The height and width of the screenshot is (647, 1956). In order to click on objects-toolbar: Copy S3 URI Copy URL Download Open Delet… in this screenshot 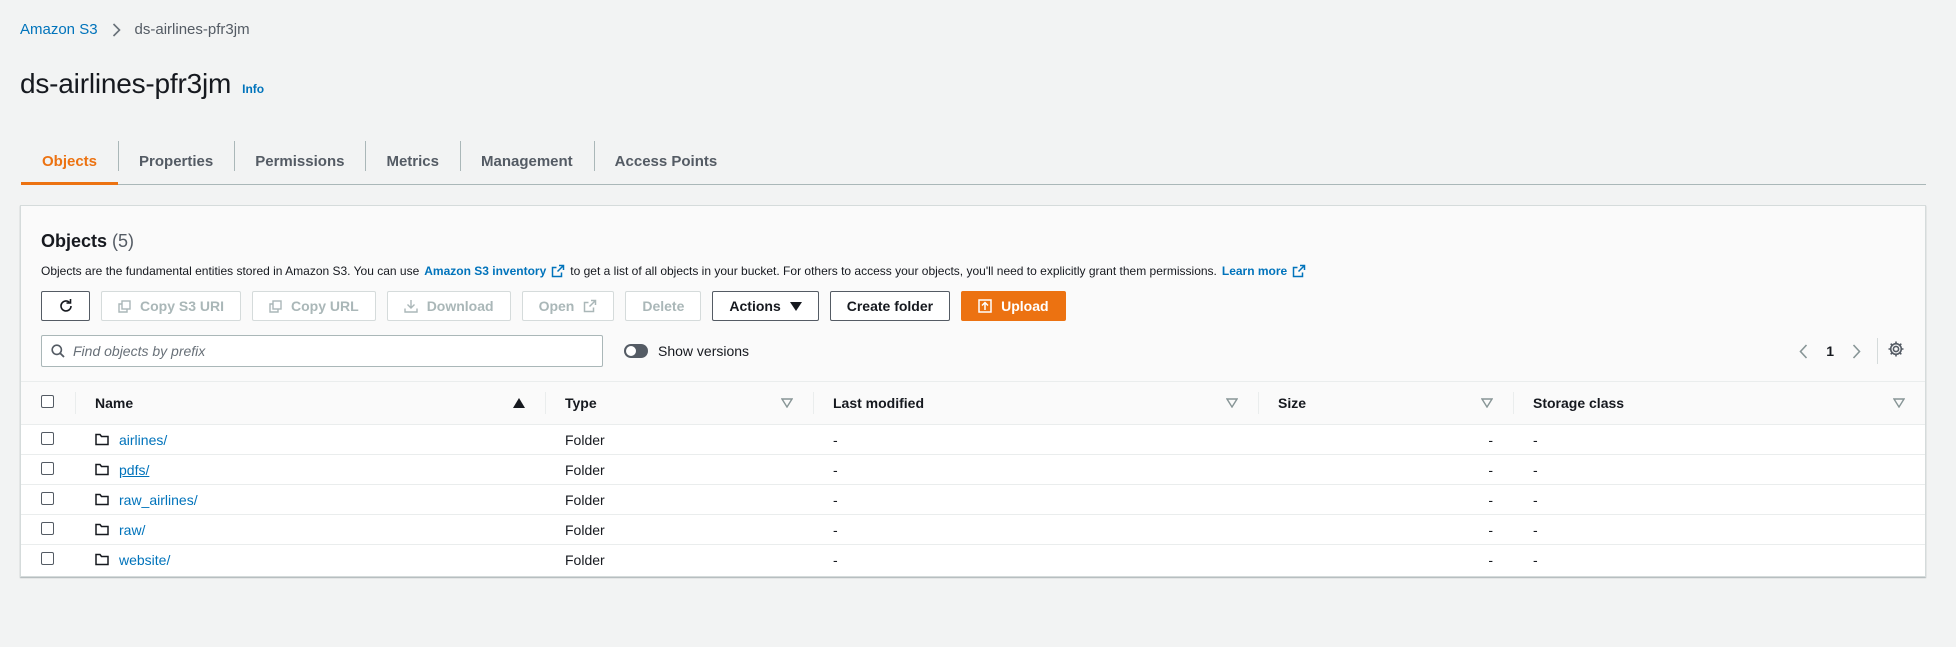, I will do `click(559, 306)`.